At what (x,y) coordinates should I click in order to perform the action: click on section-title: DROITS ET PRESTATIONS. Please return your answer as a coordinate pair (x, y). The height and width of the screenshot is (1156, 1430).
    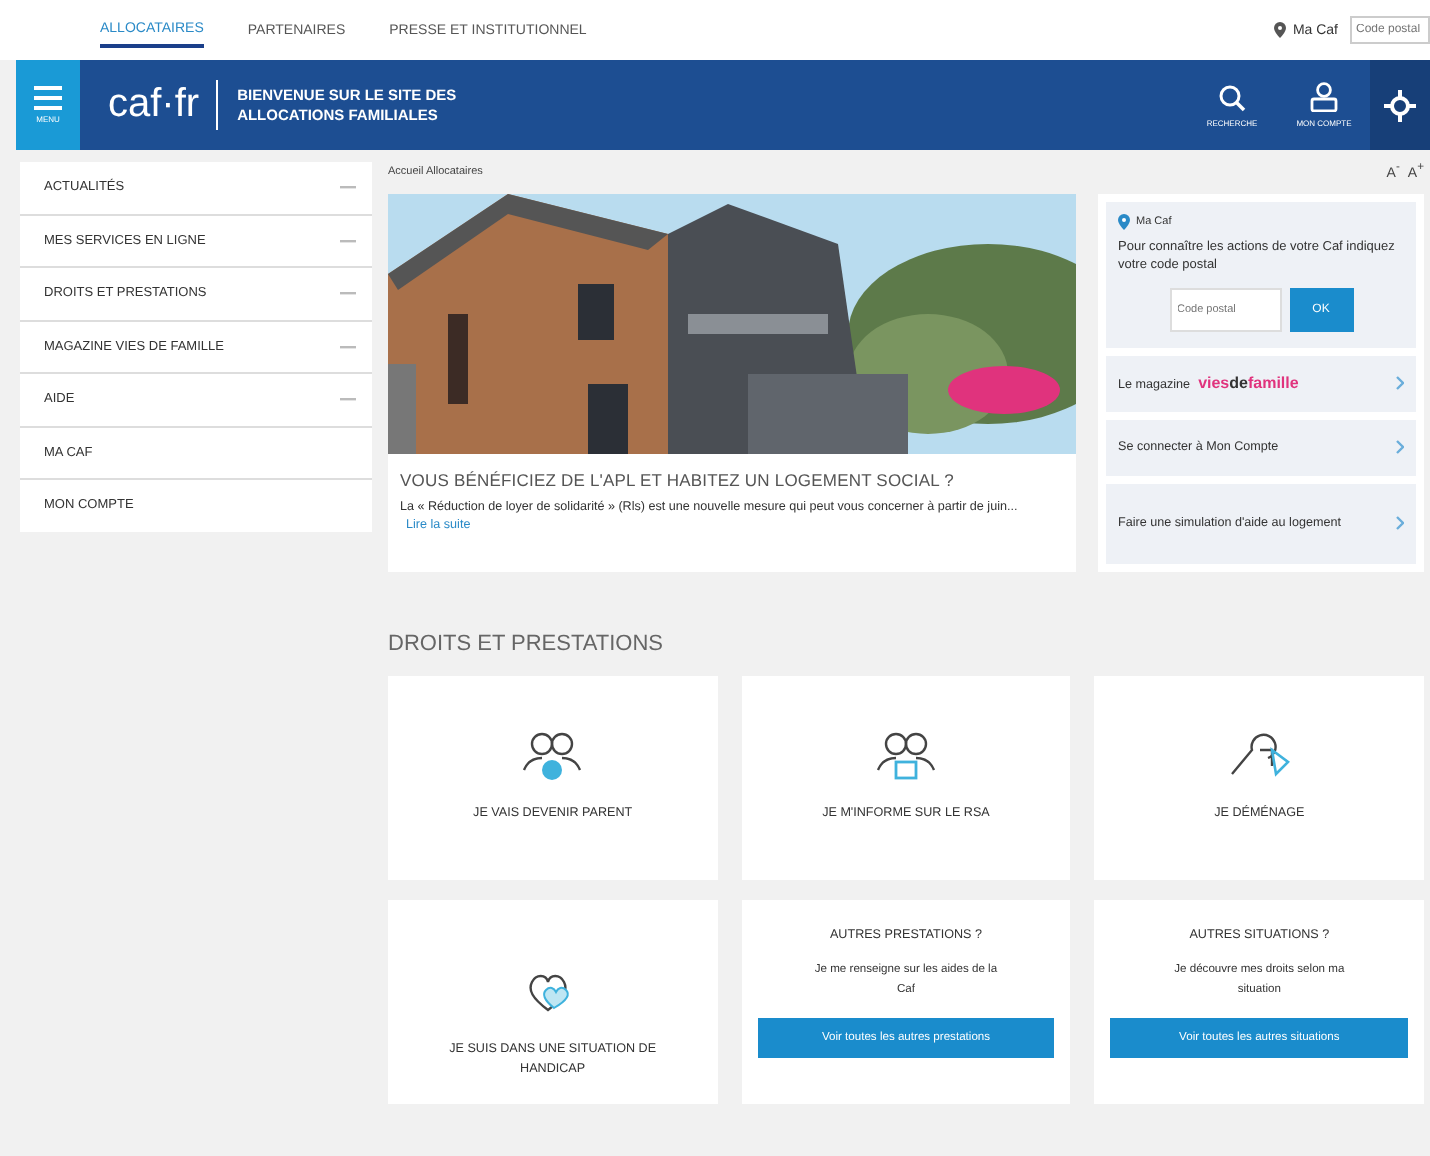
    Looking at the image, I should click on (527, 643).